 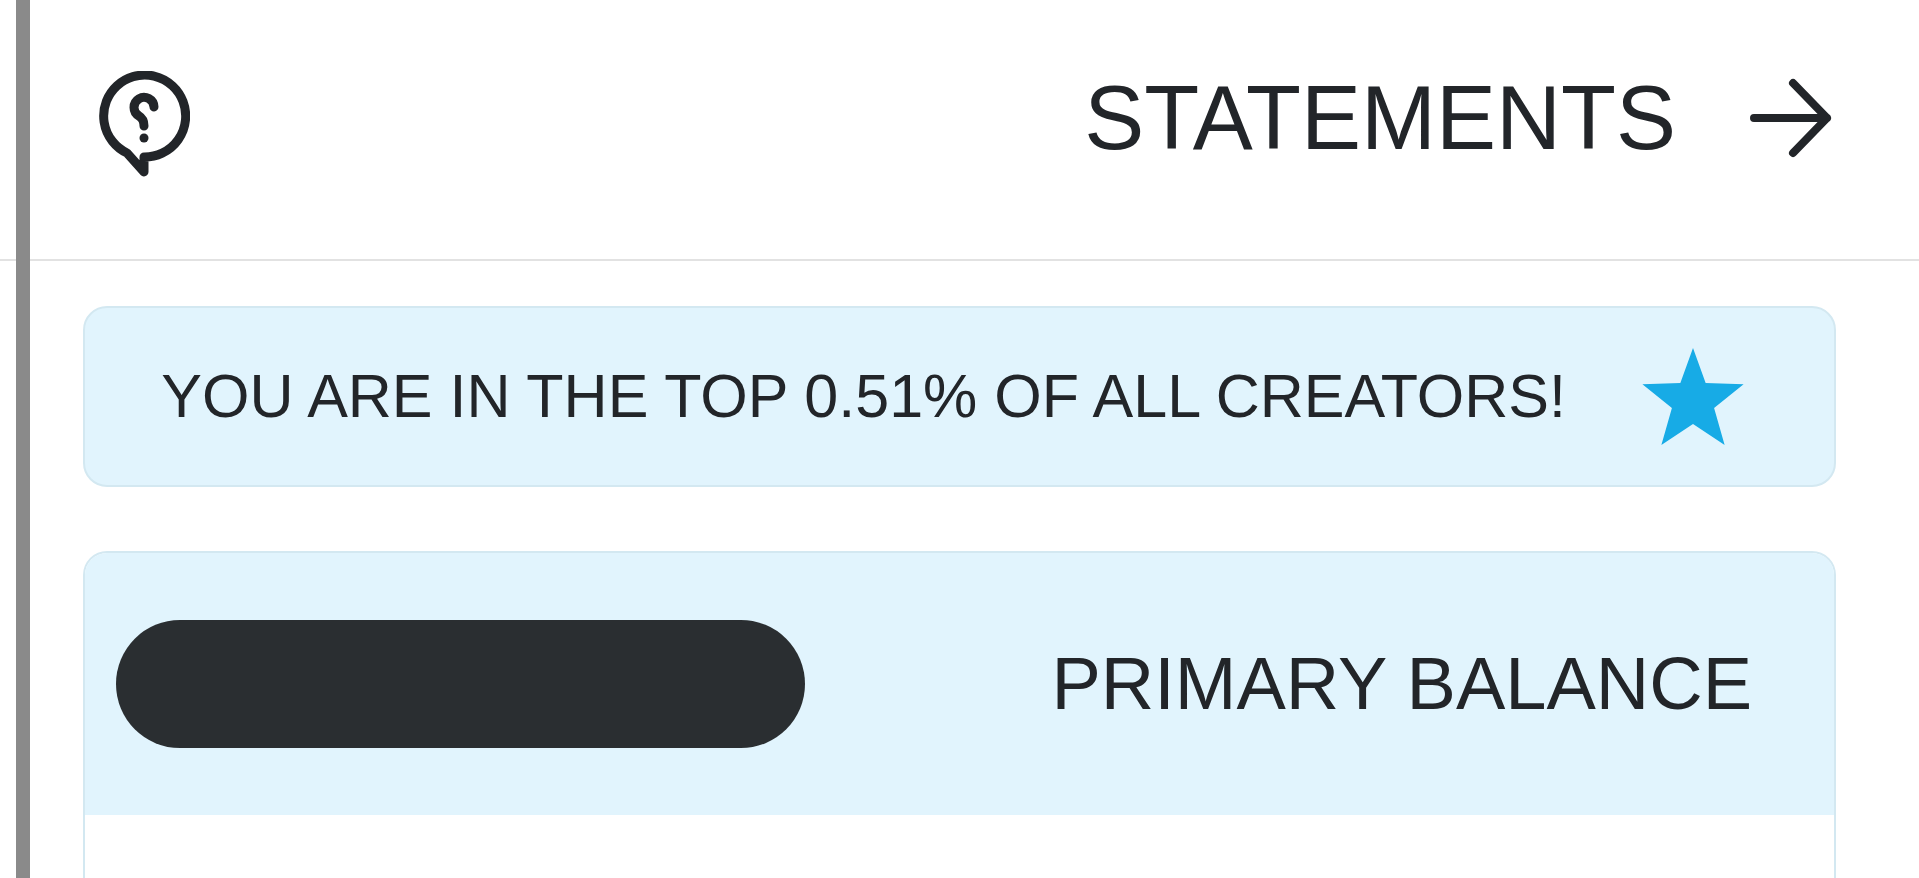 I want to click on balance-label: PRIMARY BALANCE, so click(x=1401, y=684).